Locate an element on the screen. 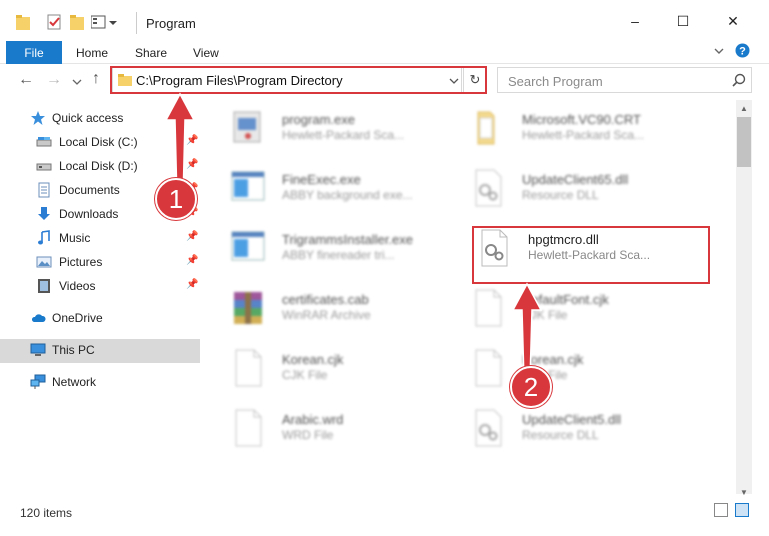  list-item: certificates.cab WinRAR Archive is located at coordinates (355, 313).